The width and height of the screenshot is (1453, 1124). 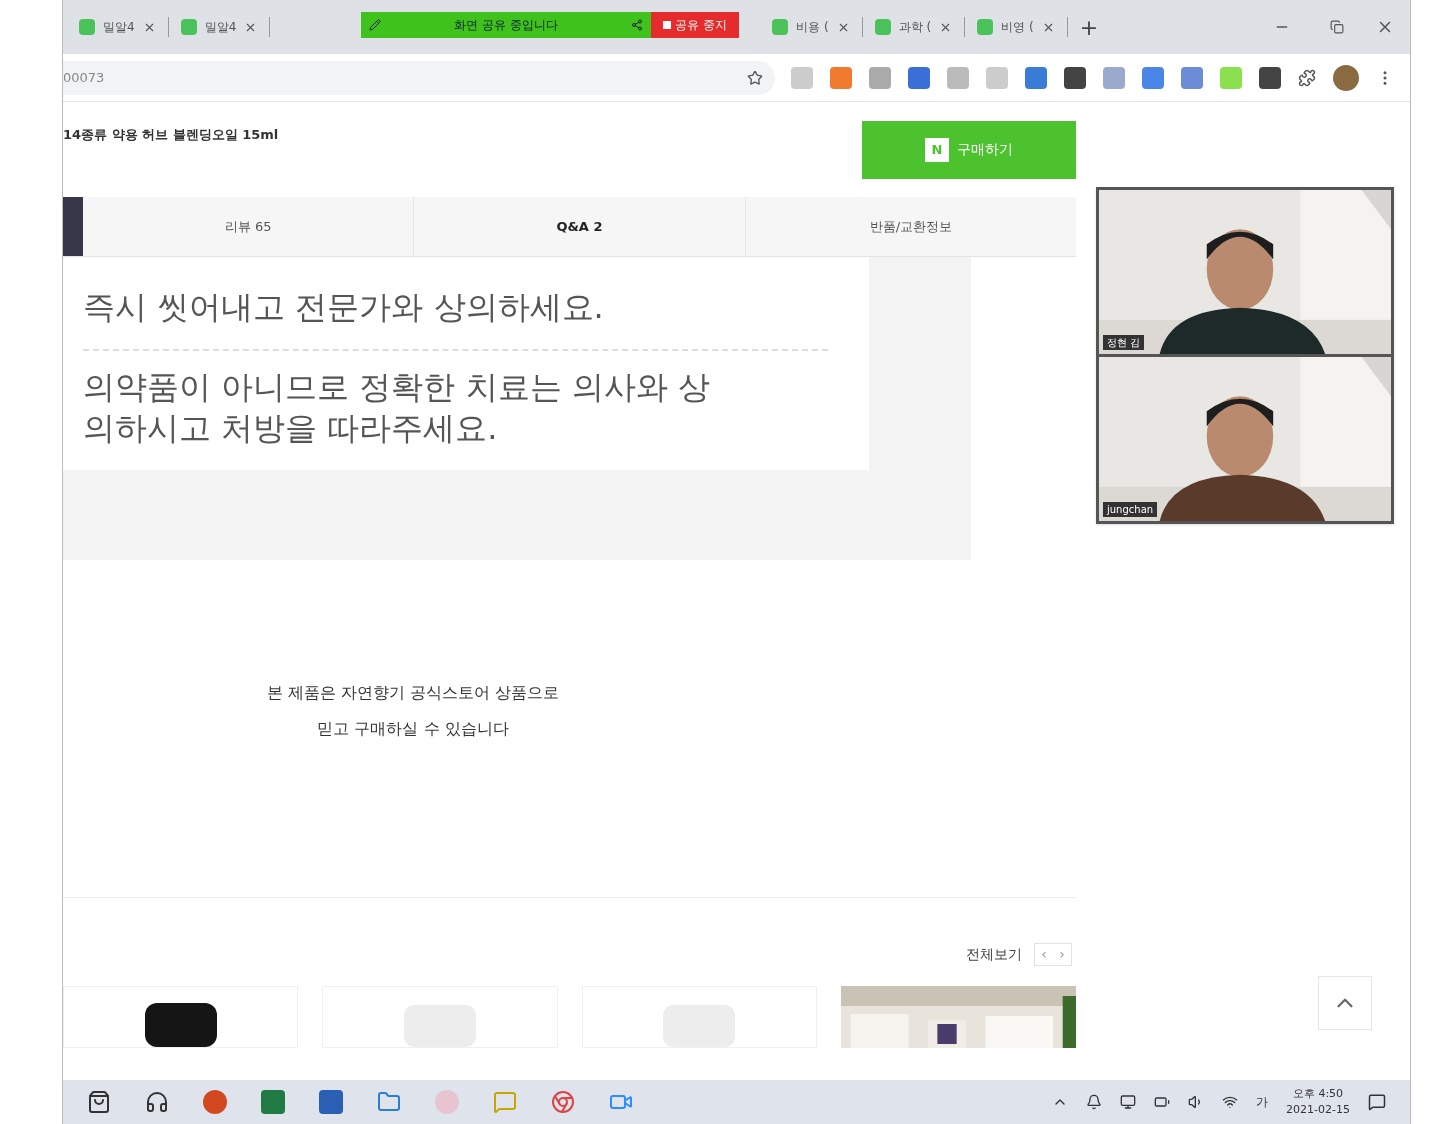 What do you see at coordinates (1346, 77) in the screenshot?
I see `avatar-icon` at bounding box center [1346, 77].